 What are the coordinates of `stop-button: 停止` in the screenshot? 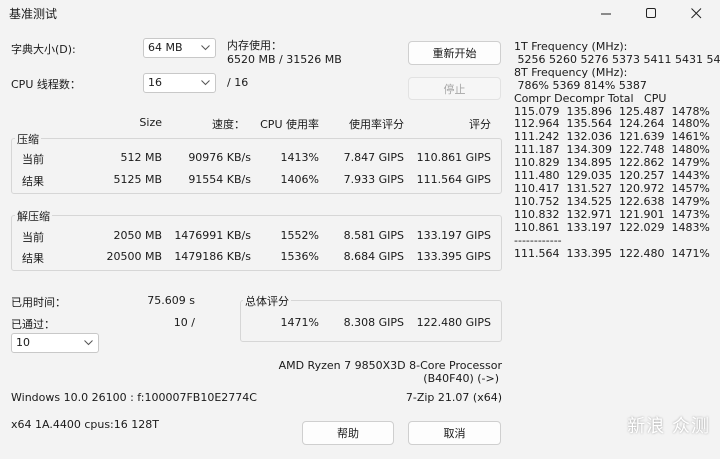 It's located at (454, 88).